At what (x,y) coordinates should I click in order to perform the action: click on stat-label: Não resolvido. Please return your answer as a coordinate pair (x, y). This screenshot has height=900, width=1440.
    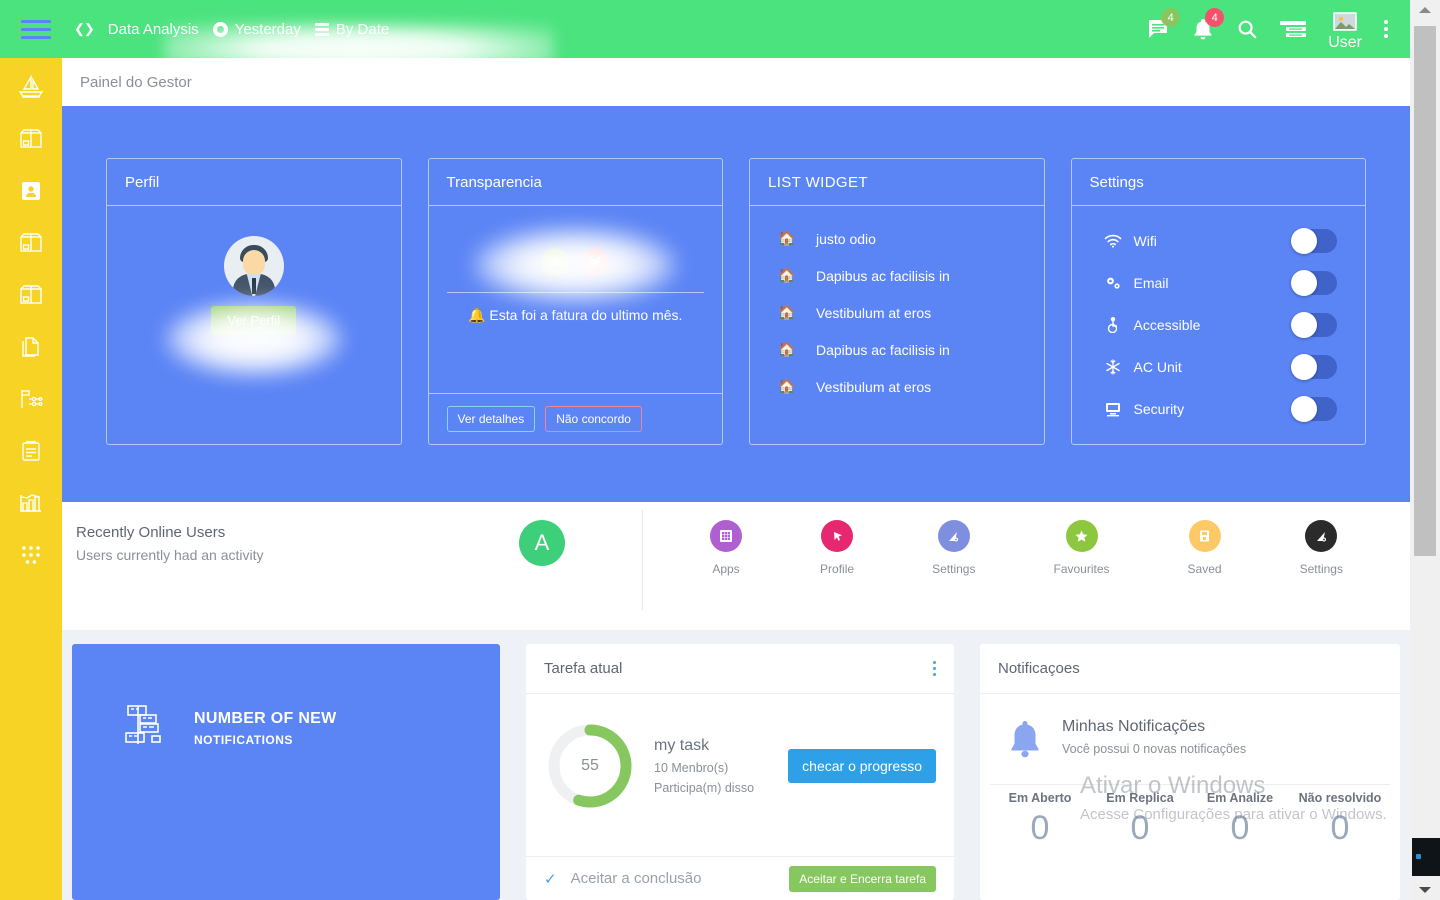
    Looking at the image, I should click on (1340, 798).